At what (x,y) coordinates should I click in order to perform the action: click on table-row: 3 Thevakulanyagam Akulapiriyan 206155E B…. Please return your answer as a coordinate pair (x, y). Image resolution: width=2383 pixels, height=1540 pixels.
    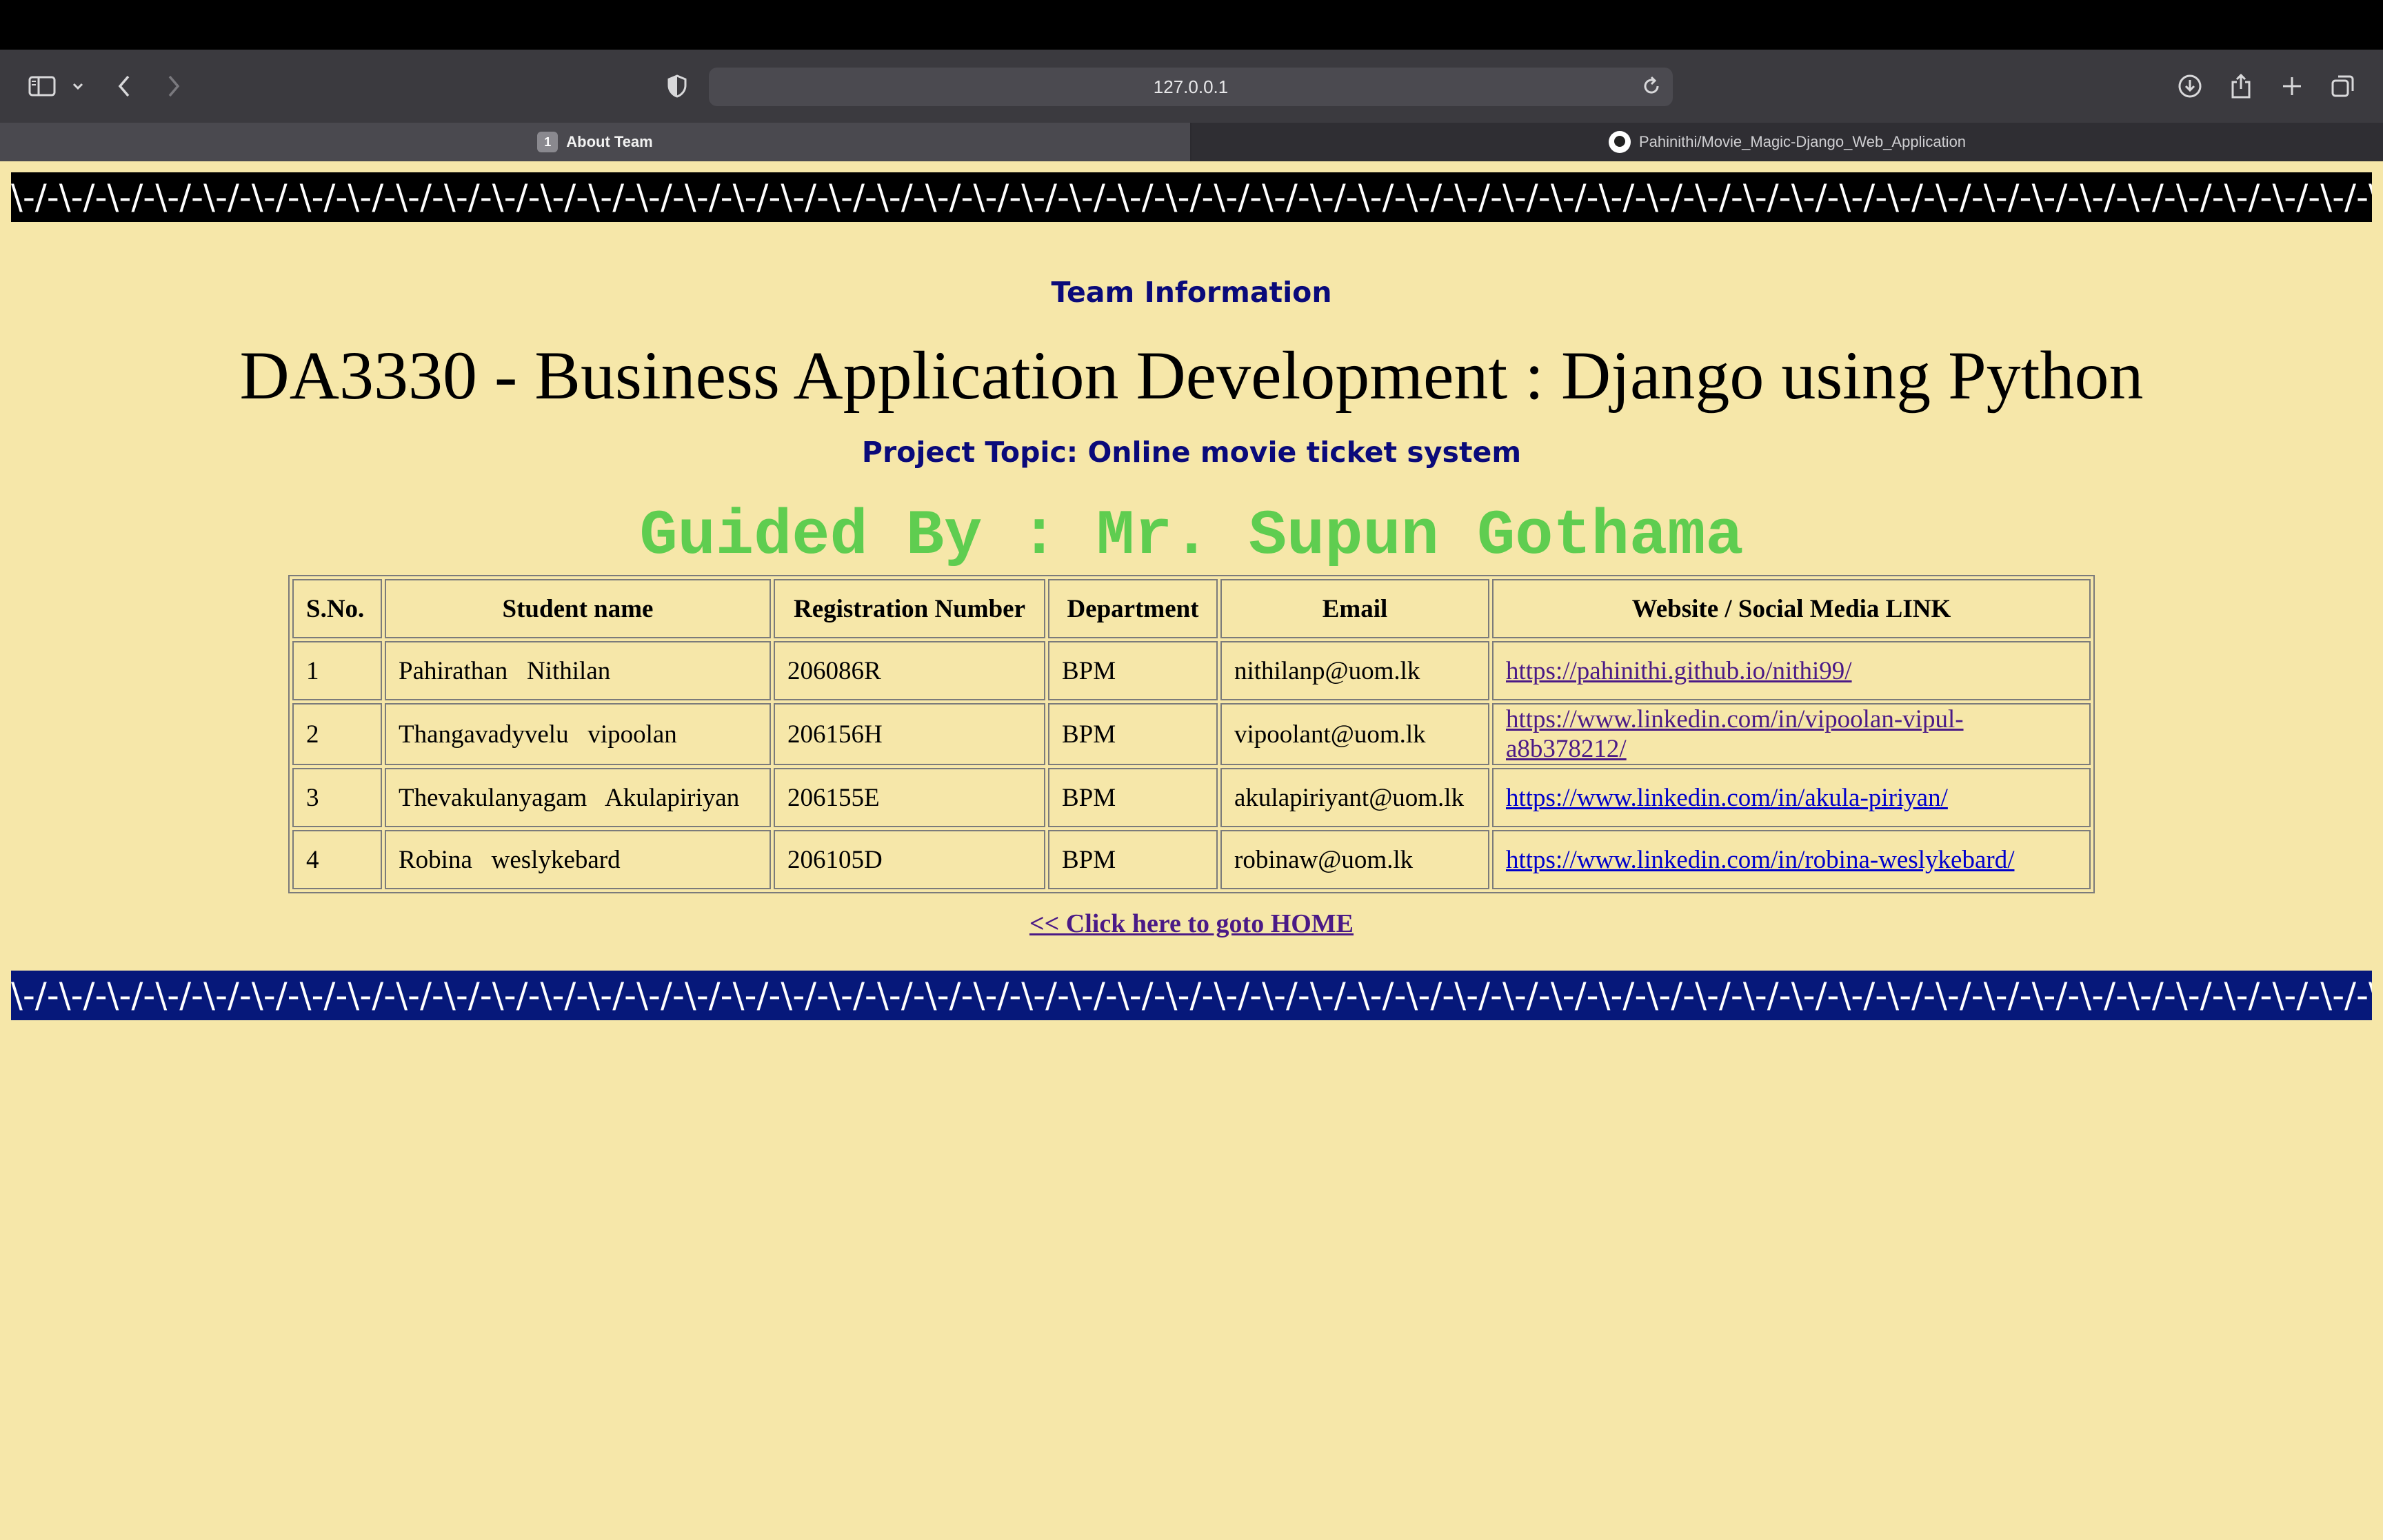
    Looking at the image, I should click on (1191, 797).